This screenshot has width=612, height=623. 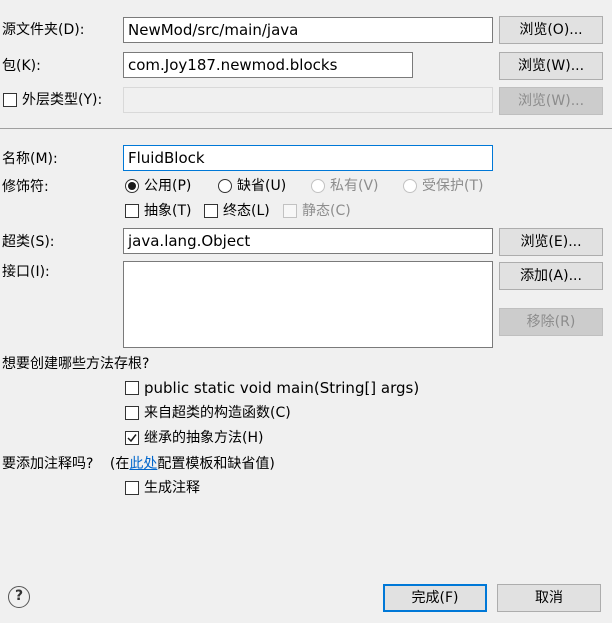 I want to click on inherited-methods-checkbox, so click(x=132, y=438).